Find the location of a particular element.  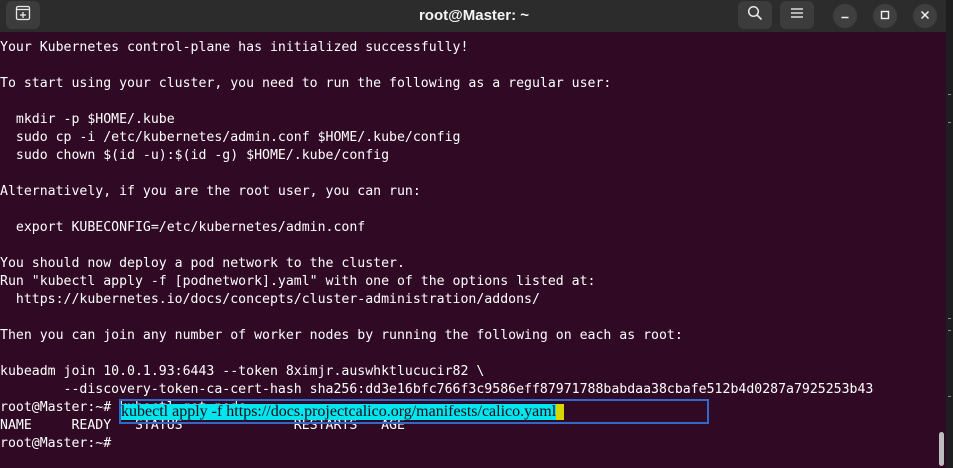

new-tab-icon is located at coordinates (23, 15).